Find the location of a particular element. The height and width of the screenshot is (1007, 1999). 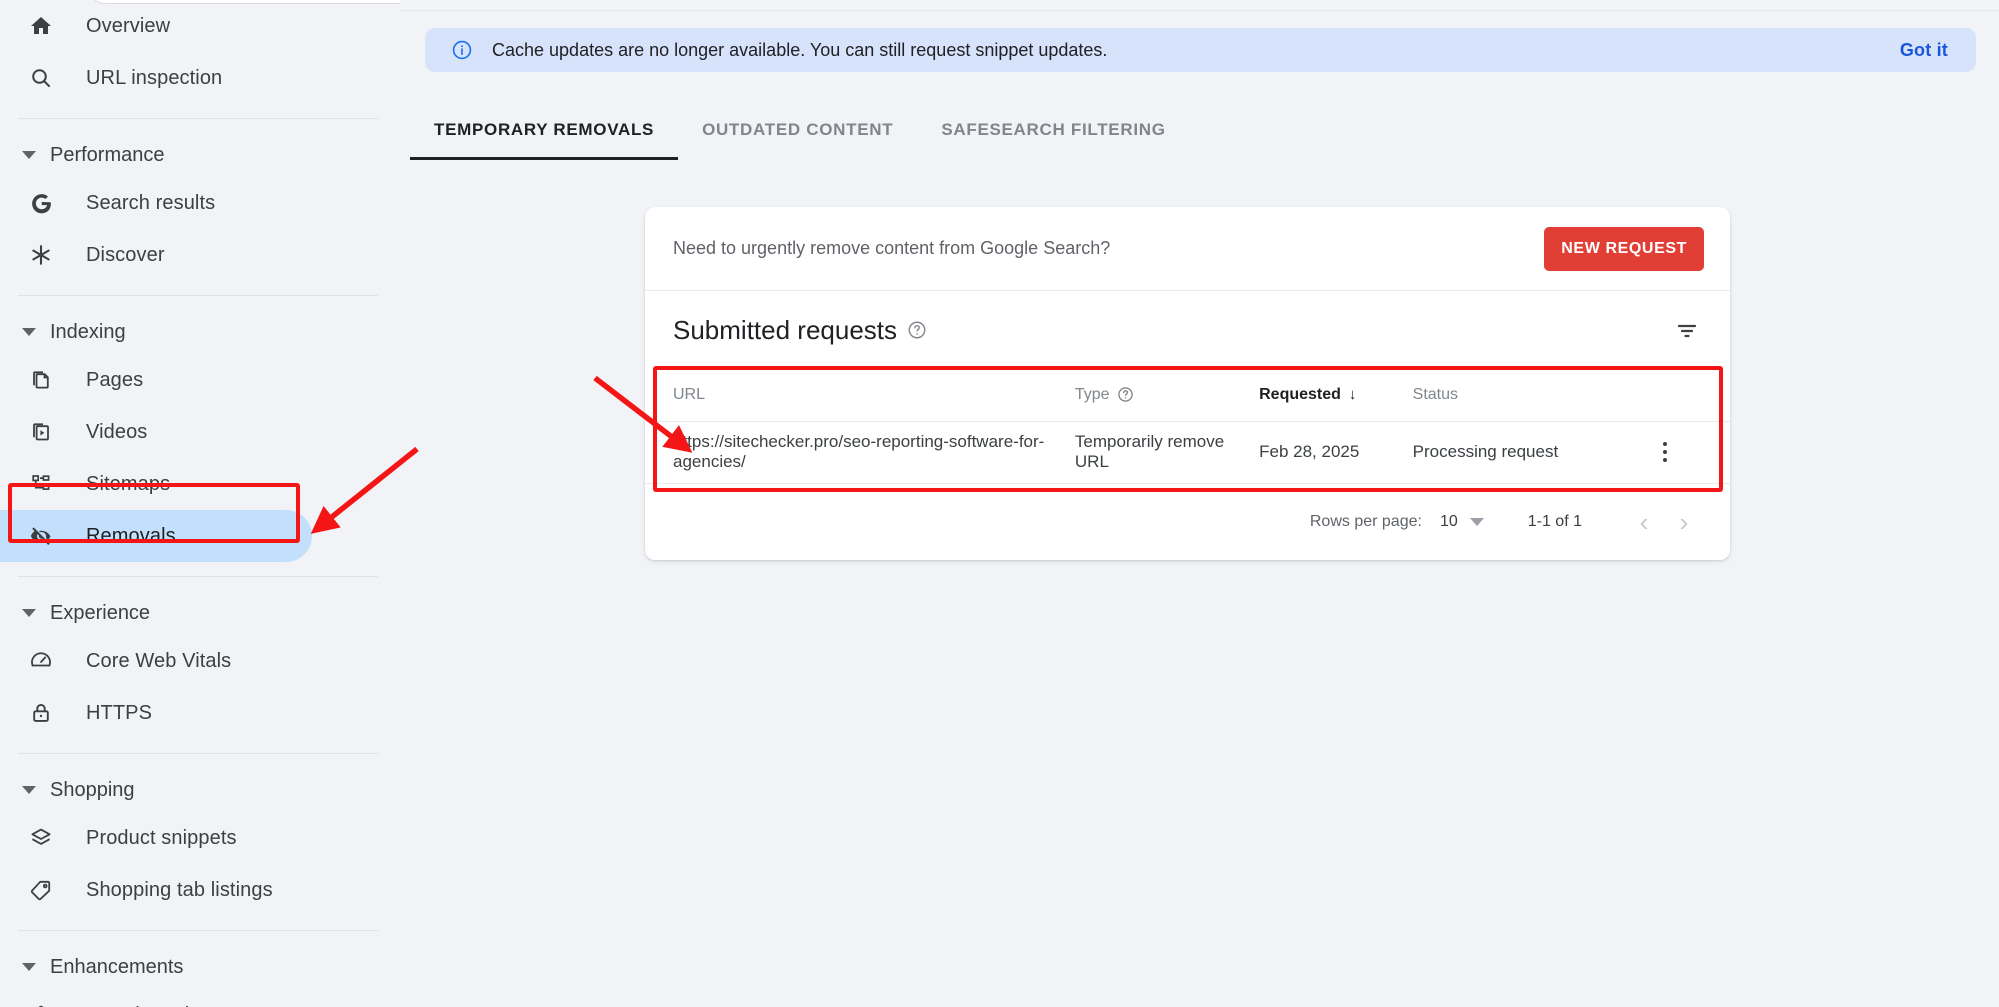

sidebar-item-label: Core Web Vitals is located at coordinates (159, 660).